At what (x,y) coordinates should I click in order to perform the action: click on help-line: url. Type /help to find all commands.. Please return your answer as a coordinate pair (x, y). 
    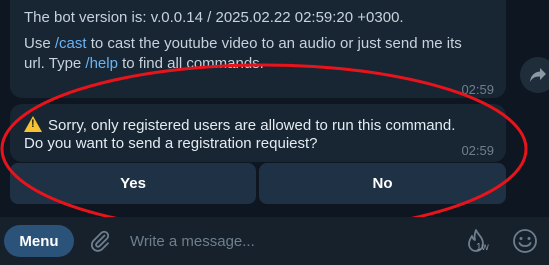
    Looking at the image, I should click on (144, 64).